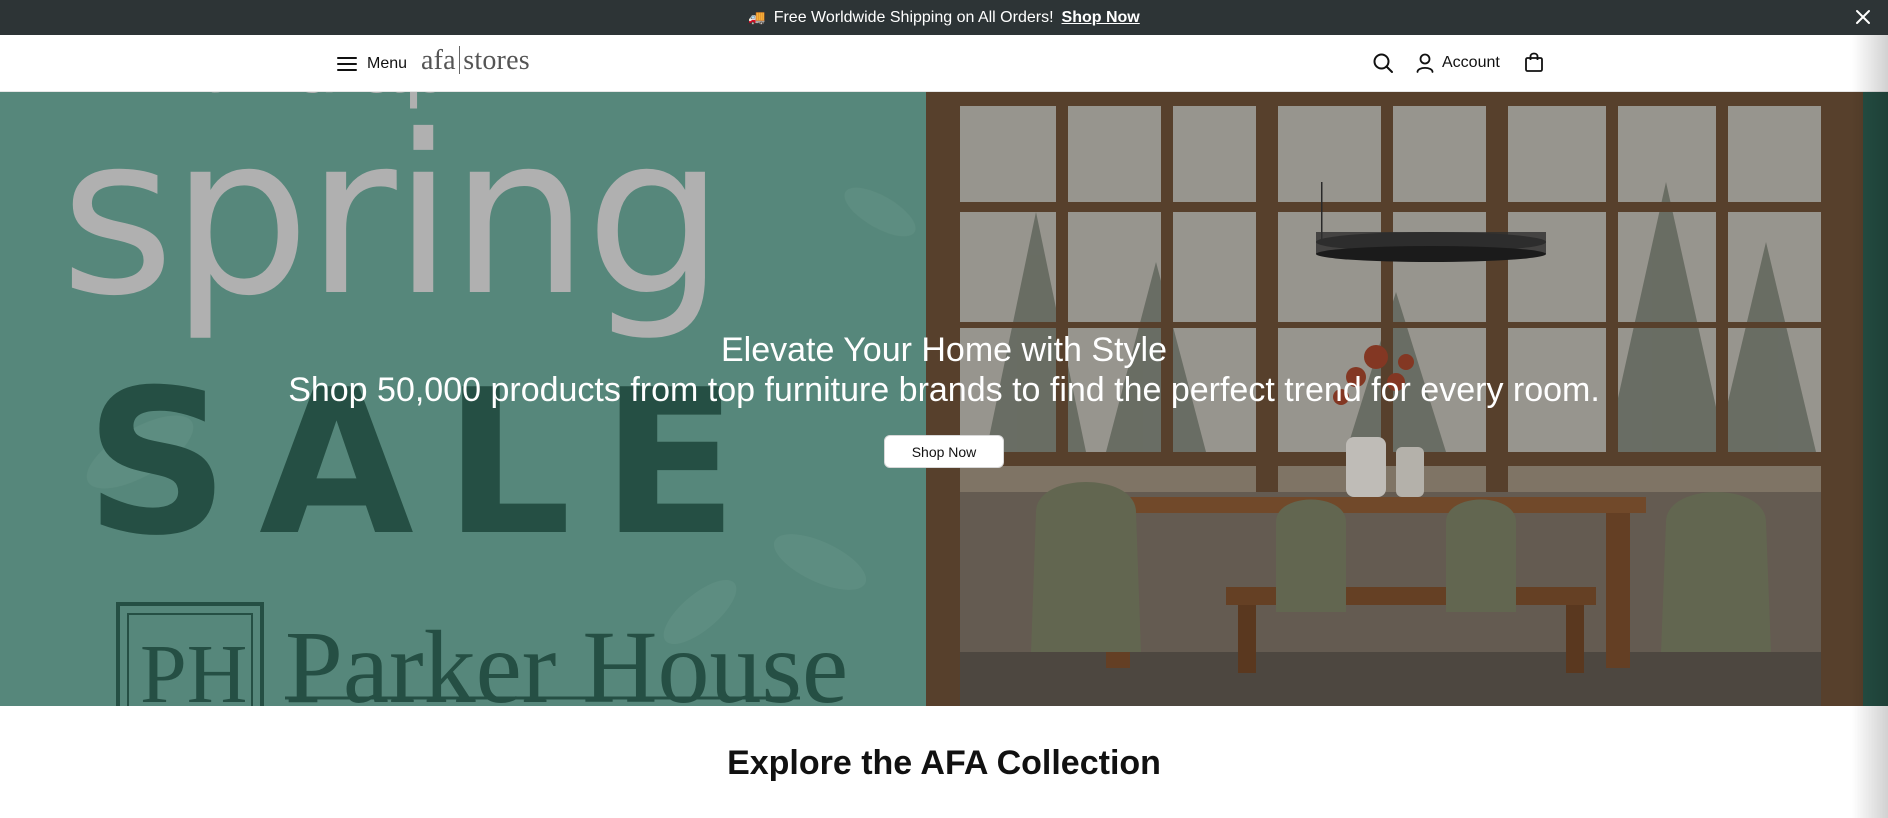  I want to click on site-header: Menu afa stores Account, so click(944, 63).